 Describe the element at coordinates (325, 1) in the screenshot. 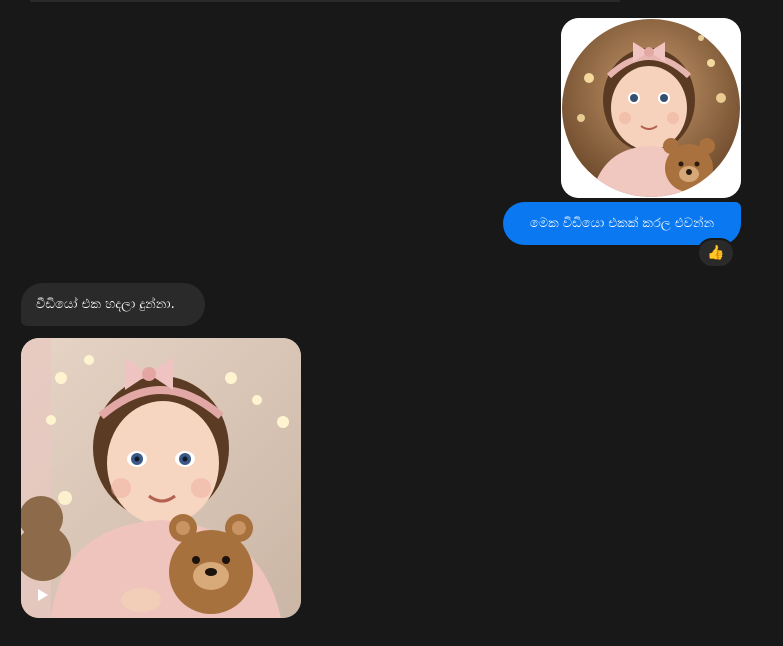

I see `top-divider` at that location.